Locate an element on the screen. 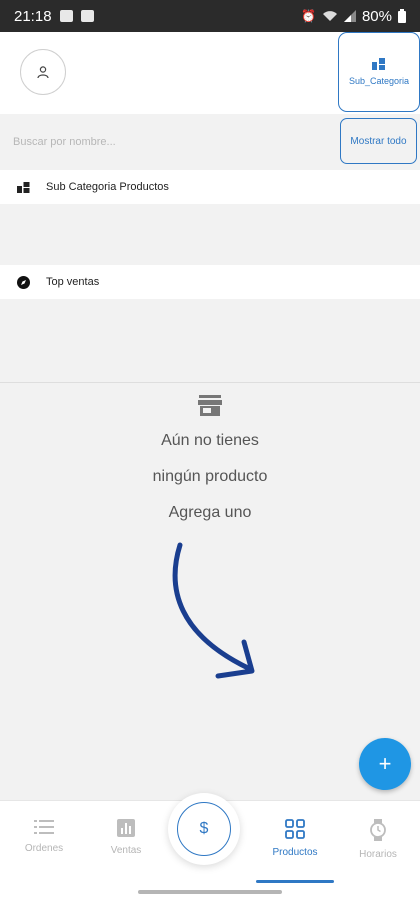  nav-item-ordenes: Ordenes is located at coordinates (44, 836).